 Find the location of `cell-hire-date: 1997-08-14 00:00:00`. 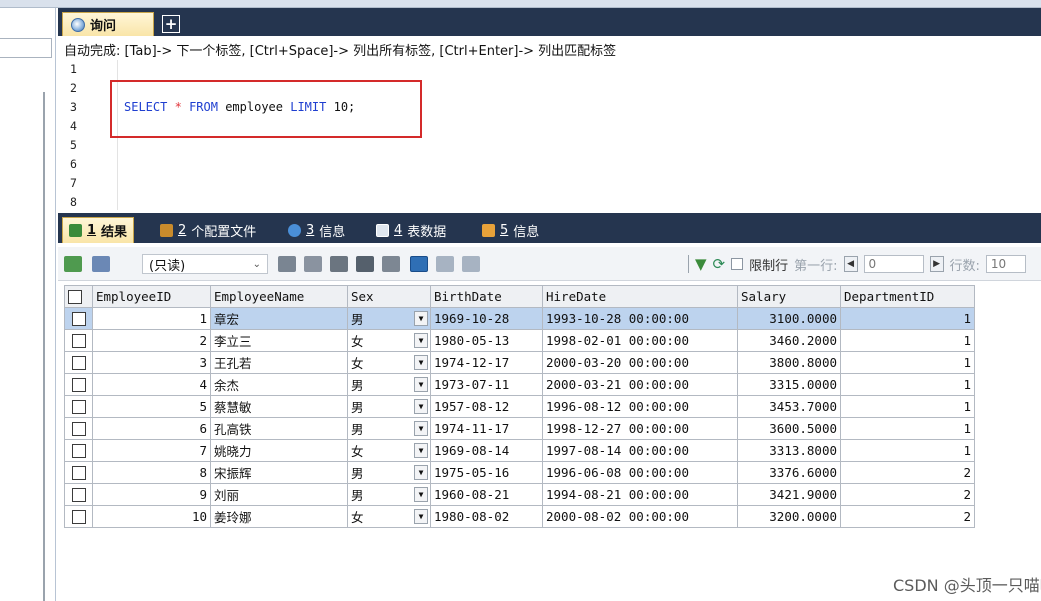

cell-hire-date: 1997-08-14 00:00:00 is located at coordinates (640, 450).